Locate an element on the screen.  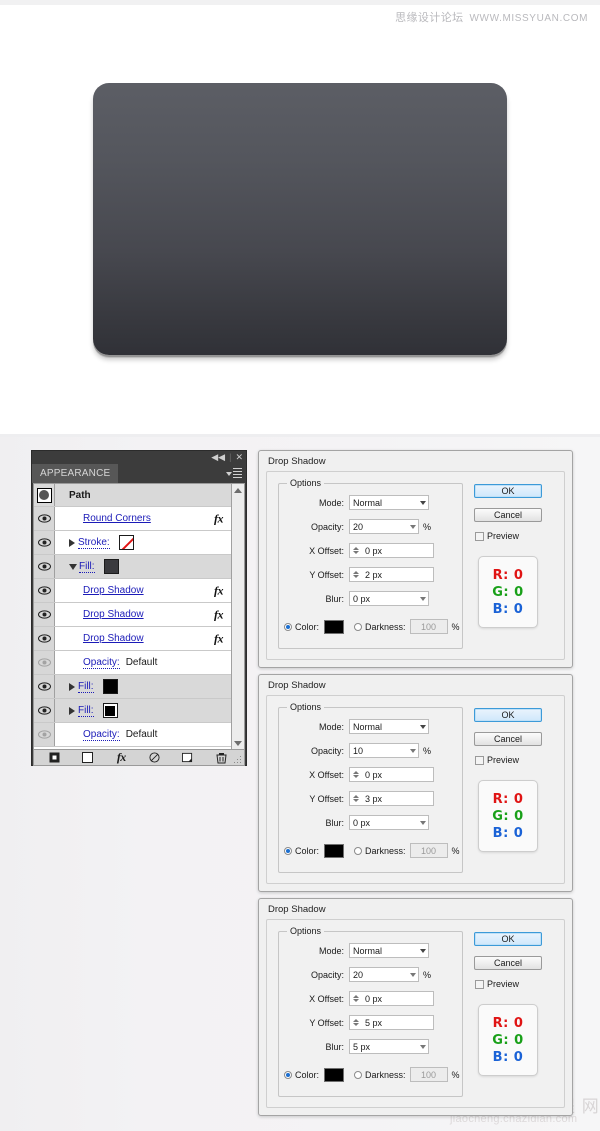
appearance-row-fill-1: Fill: is located at coordinates (132, 567).